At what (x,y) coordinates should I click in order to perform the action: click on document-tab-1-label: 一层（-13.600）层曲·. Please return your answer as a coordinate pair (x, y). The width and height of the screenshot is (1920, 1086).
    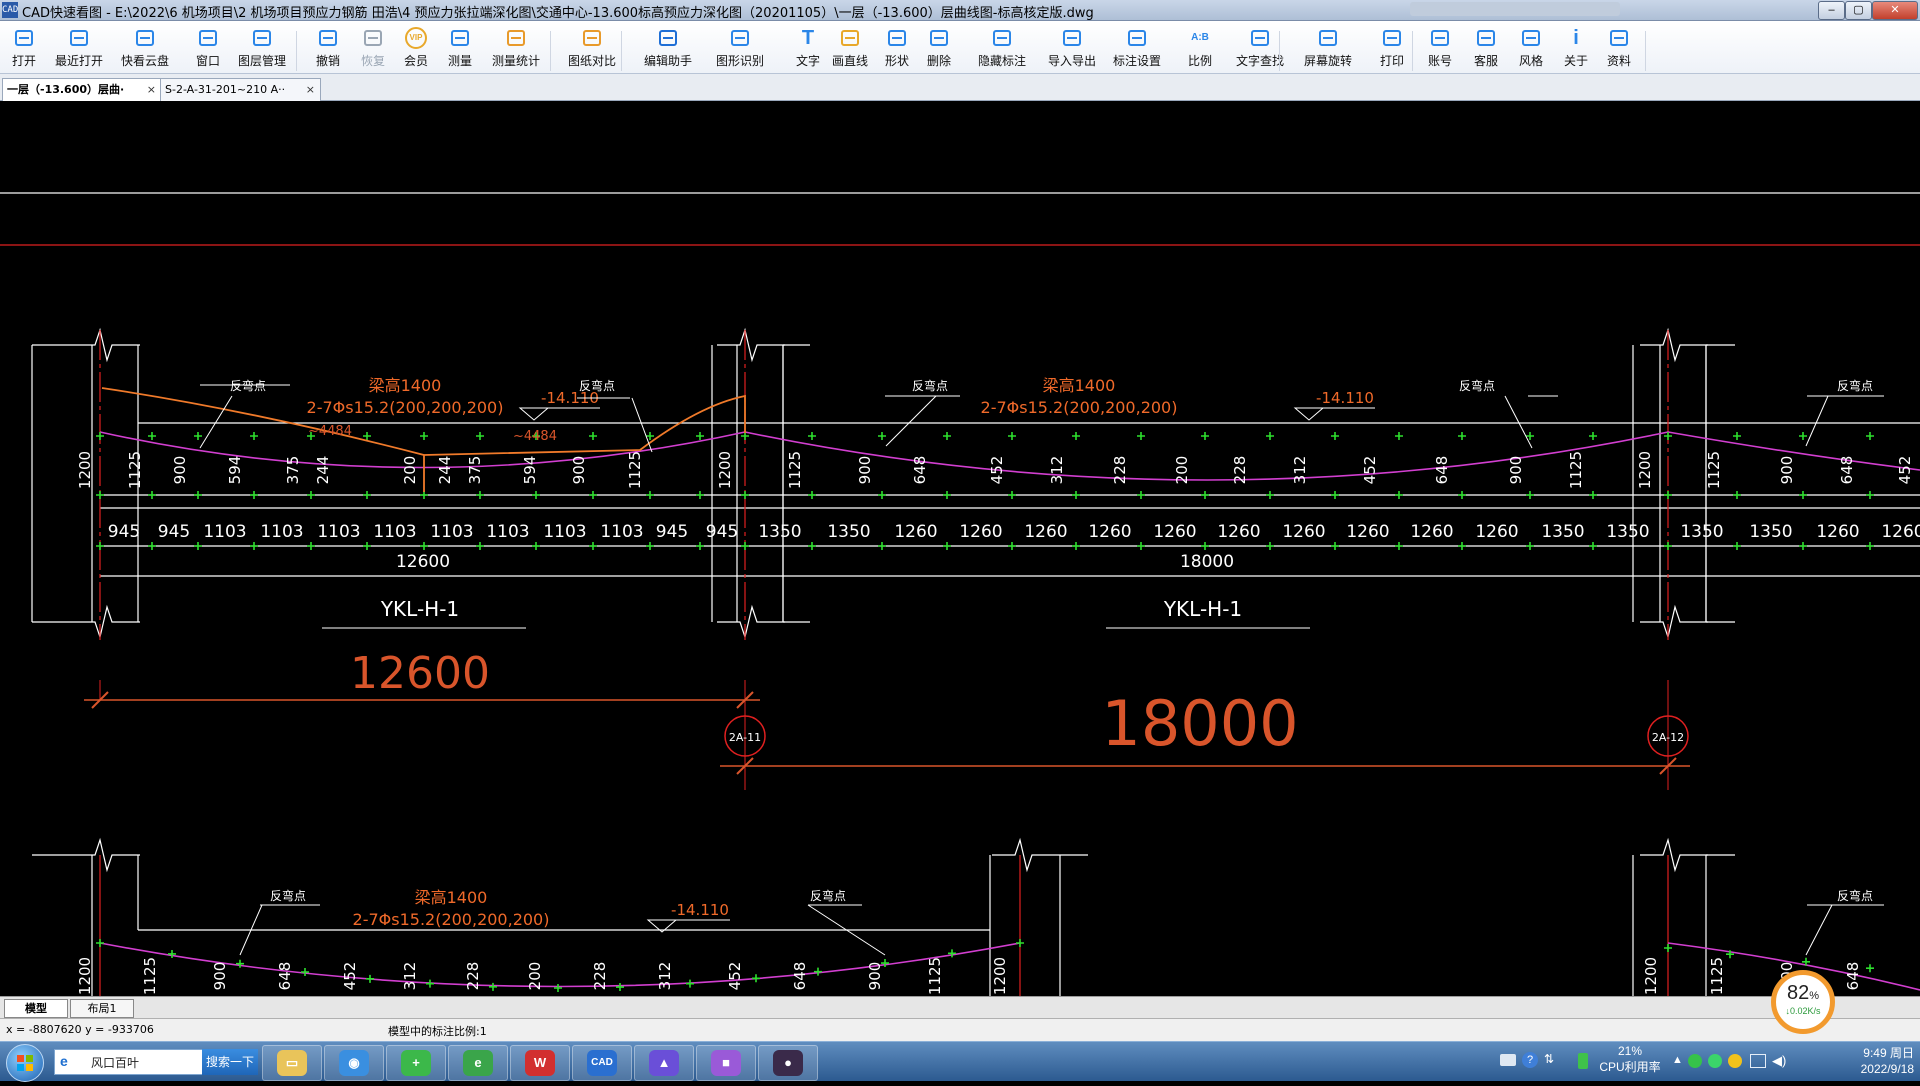
    Looking at the image, I should click on (66, 89).